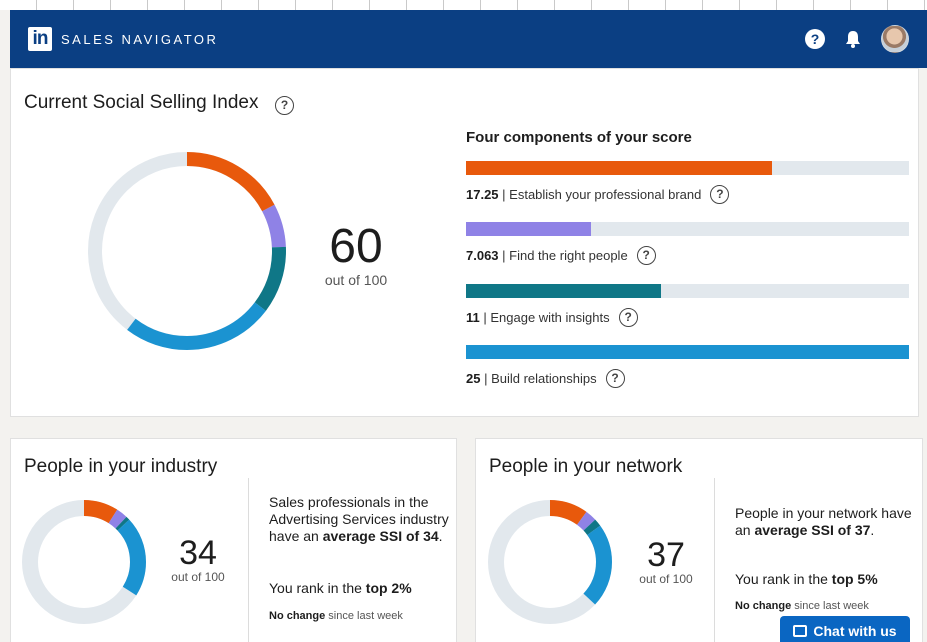  Describe the element at coordinates (187, 251) in the screenshot. I see `ssi-donut-chart` at that location.